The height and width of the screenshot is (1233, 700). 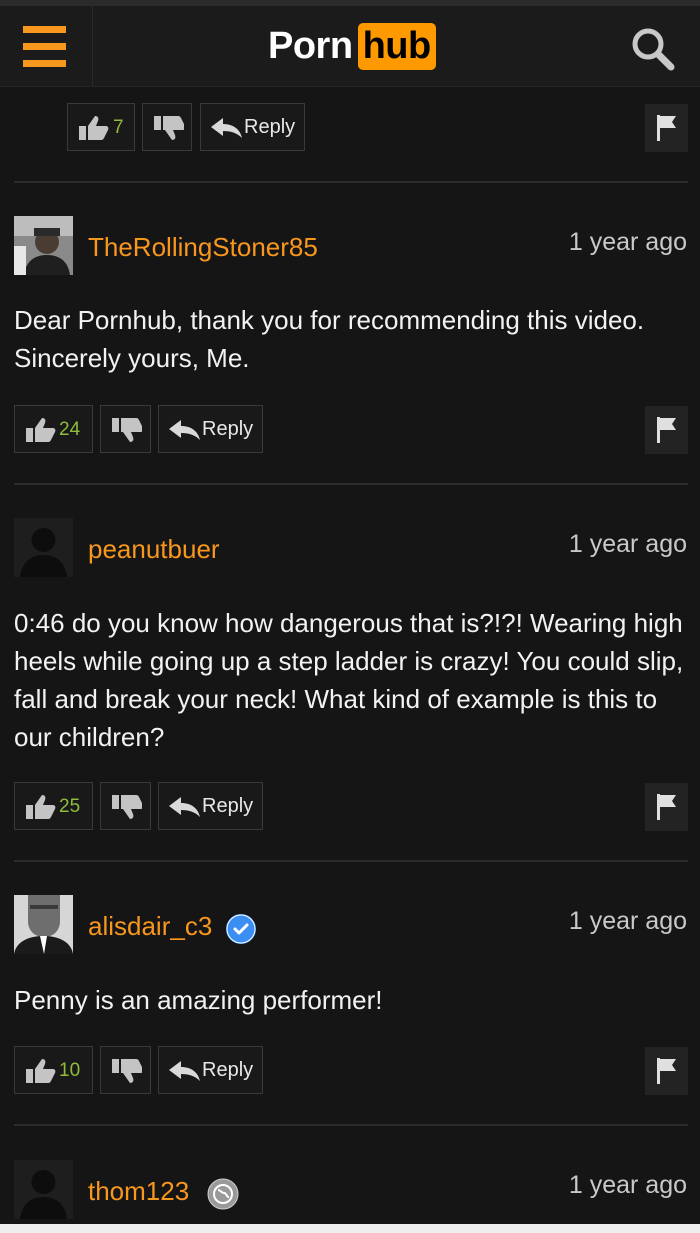 I want to click on comment-username: TheRollingStoner85, so click(x=203, y=247).